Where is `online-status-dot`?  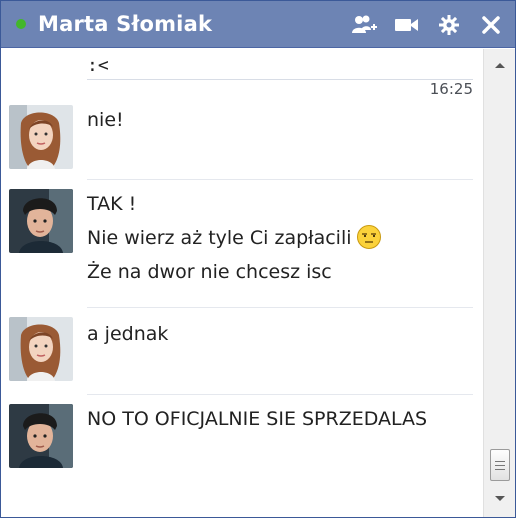 online-status-dot is located at coordinates (21, 24).